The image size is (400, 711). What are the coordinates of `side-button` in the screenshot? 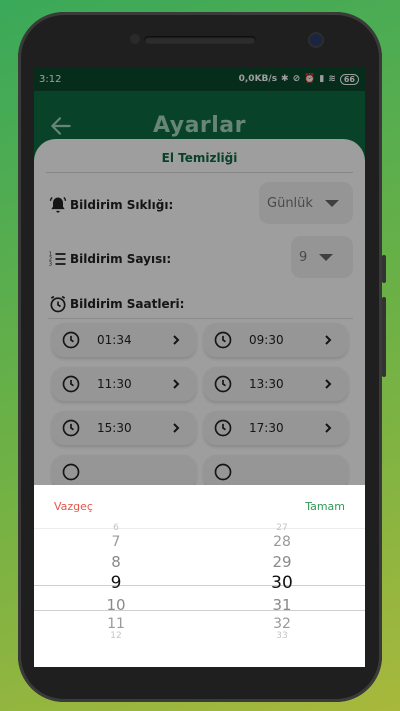 It's located at (384, 269).